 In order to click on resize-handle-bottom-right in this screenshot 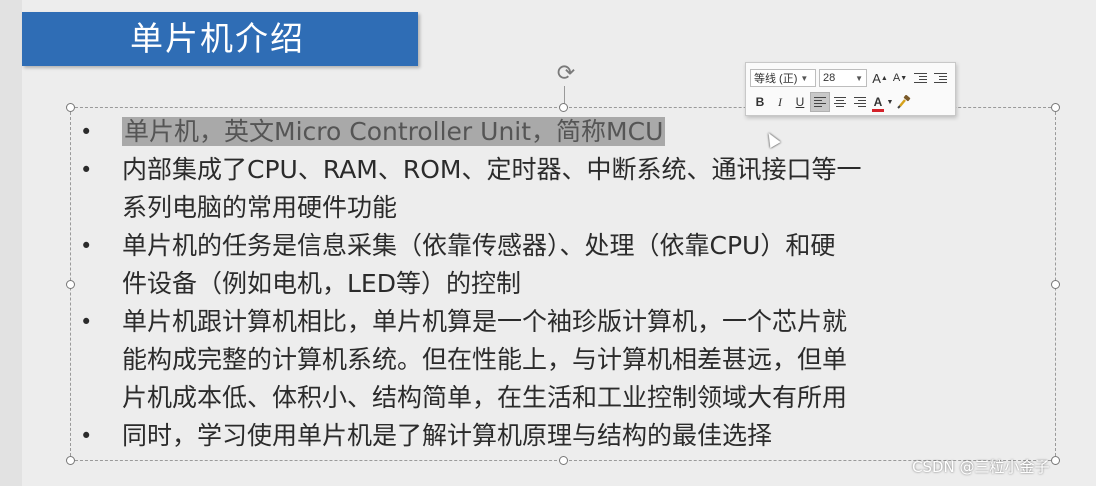, I will do `click(1055, 460)`.